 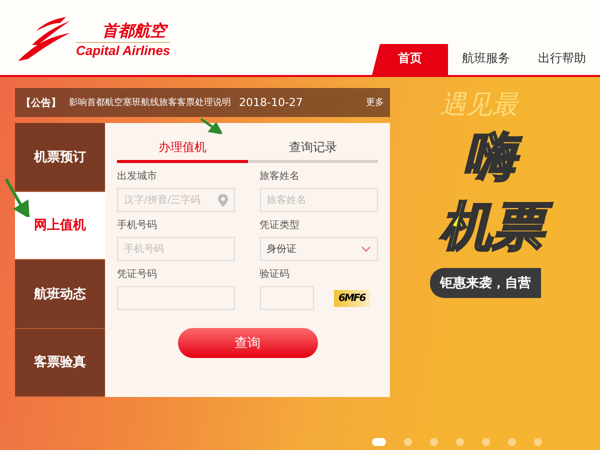 What do you see at coordinates (60, 226) in the screenshot?
I see `side-tab: 网上值机` at bounding box center [60, 226].